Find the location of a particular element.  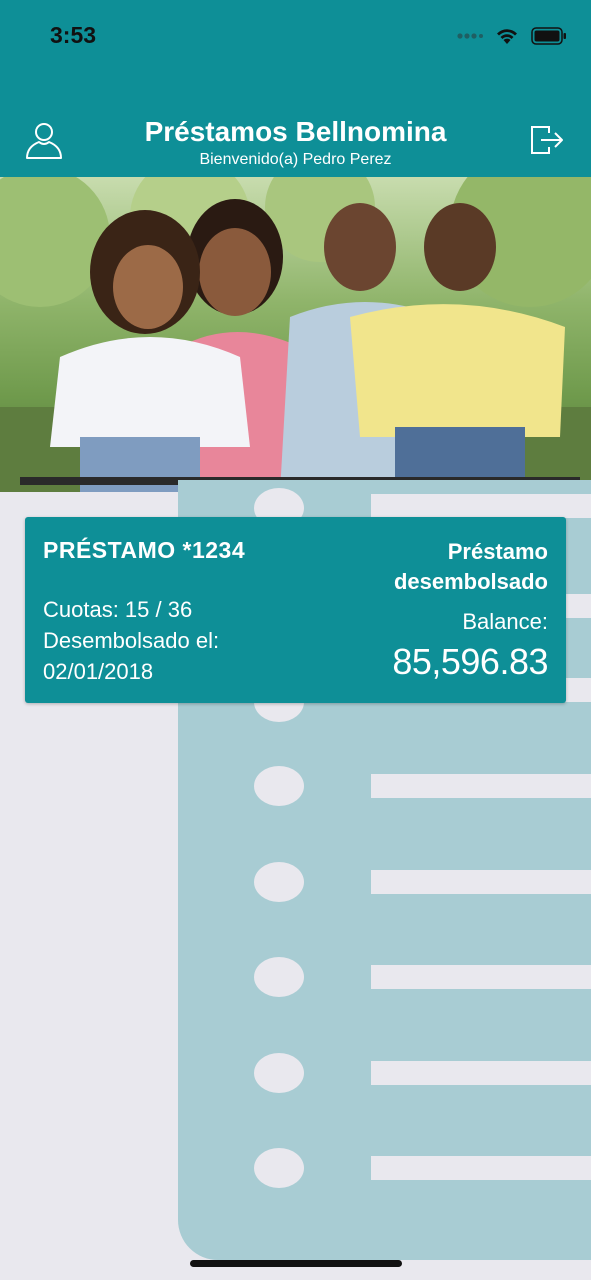

disbursed-date: 02/01/2018 is located at coordinates (98, 671).